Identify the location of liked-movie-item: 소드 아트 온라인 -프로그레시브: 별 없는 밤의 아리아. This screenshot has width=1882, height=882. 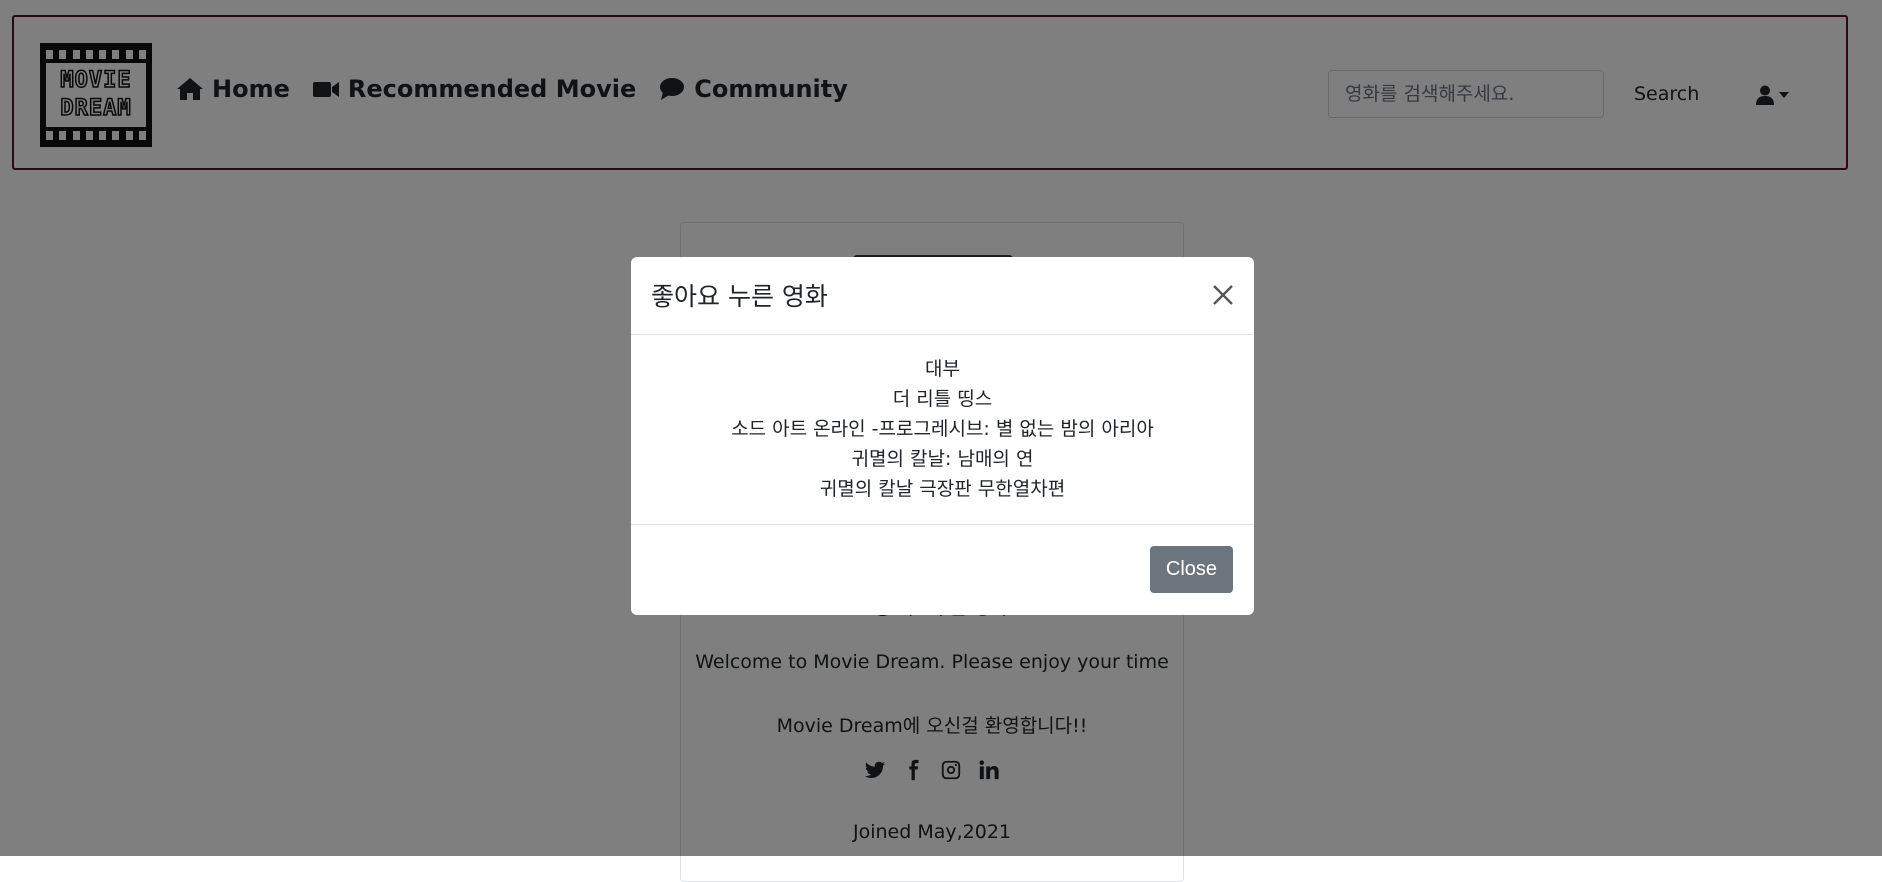
(942, 429).